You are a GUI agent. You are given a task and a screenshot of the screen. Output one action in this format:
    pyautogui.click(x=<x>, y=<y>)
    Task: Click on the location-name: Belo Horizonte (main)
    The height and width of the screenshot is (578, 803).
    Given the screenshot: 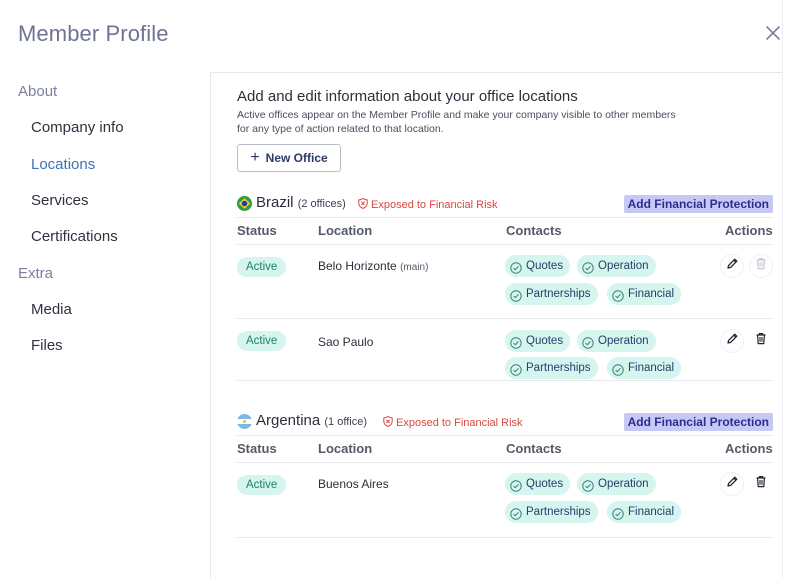 What is the action you would take?
    pyautogui.click(x=373, y=266)
    